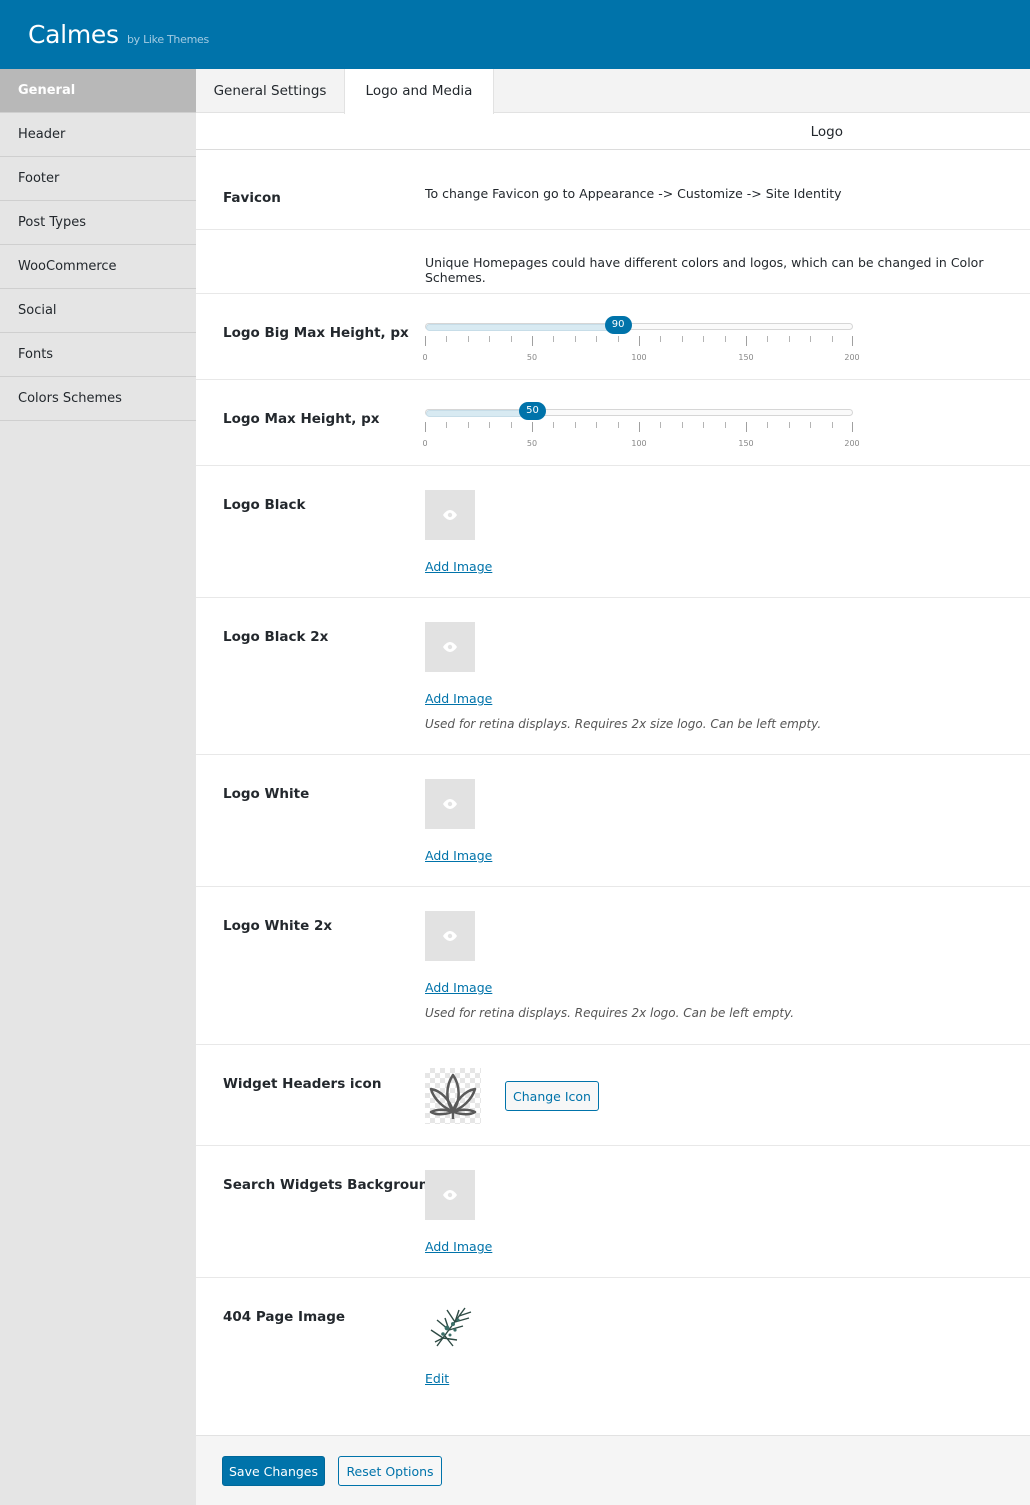  What do you see at coordinates (458, 698) in the screenshot?
I see `logo-black-2x-add-image-link: Add Image` at bounding box center [458, 698].